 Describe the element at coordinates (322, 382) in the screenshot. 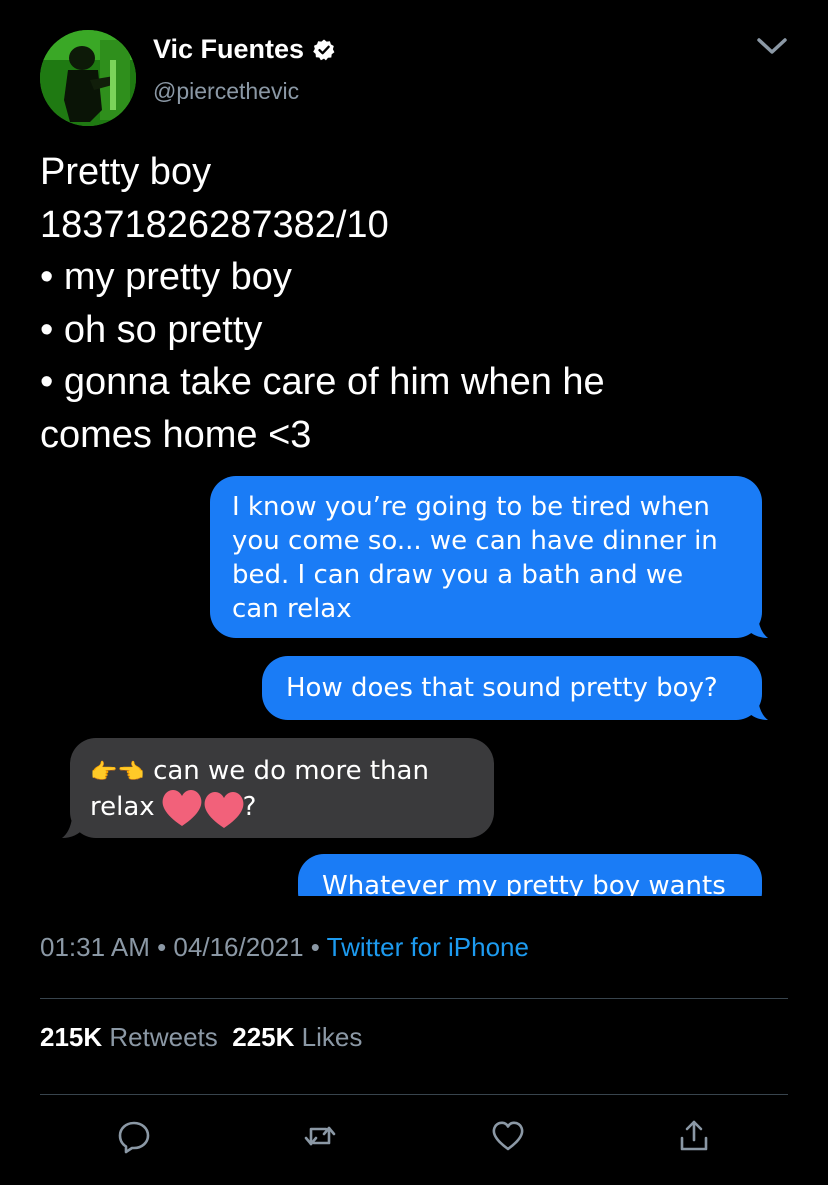

I see `tweet-line: • gonna take care of him when he` at that location.